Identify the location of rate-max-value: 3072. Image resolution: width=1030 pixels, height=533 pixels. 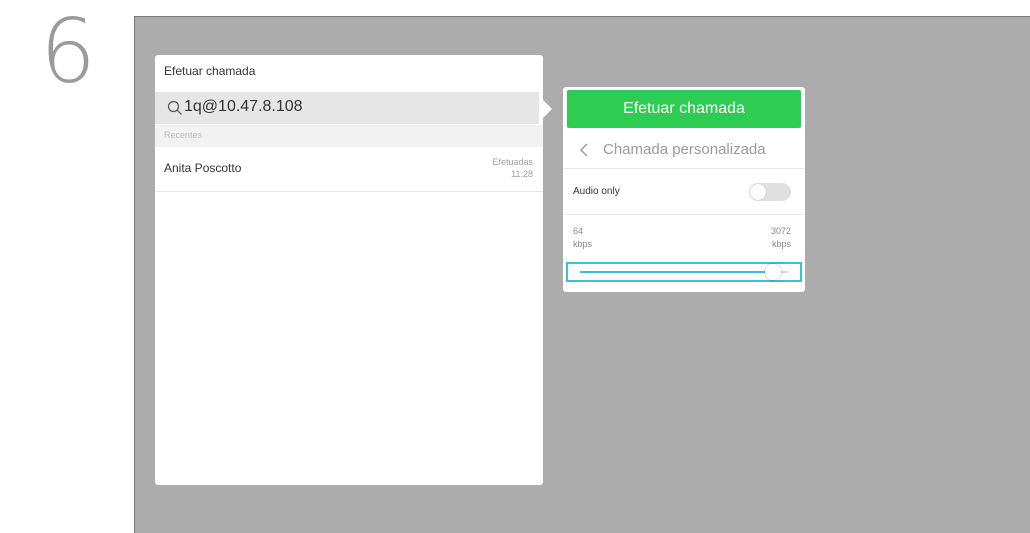
(780, 231).